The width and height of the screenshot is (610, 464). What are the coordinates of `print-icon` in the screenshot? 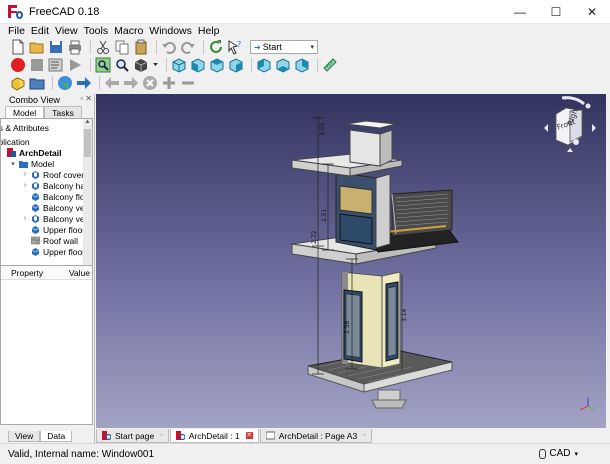 It's located at (75, 47).